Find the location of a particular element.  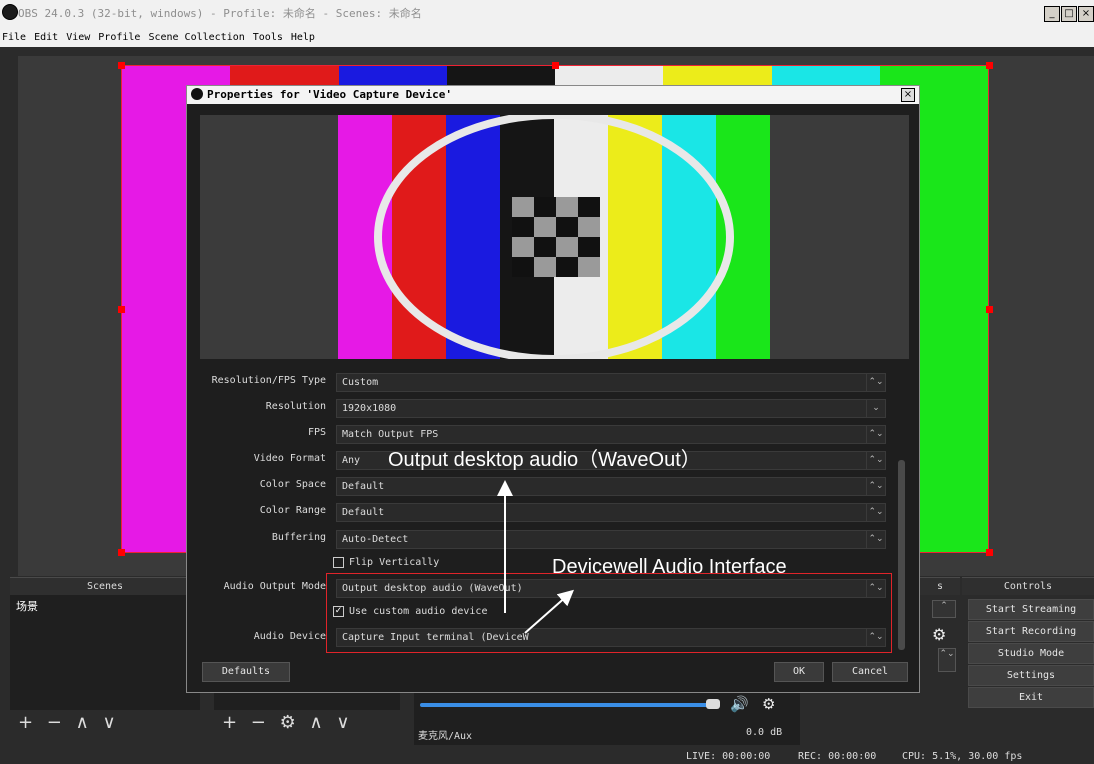

highlight-box is located at coordinates (609, 613).